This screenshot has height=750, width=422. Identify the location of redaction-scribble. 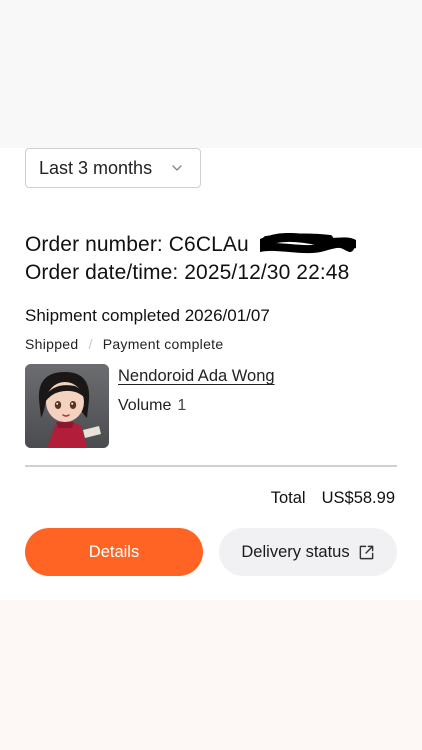
(308, 243).